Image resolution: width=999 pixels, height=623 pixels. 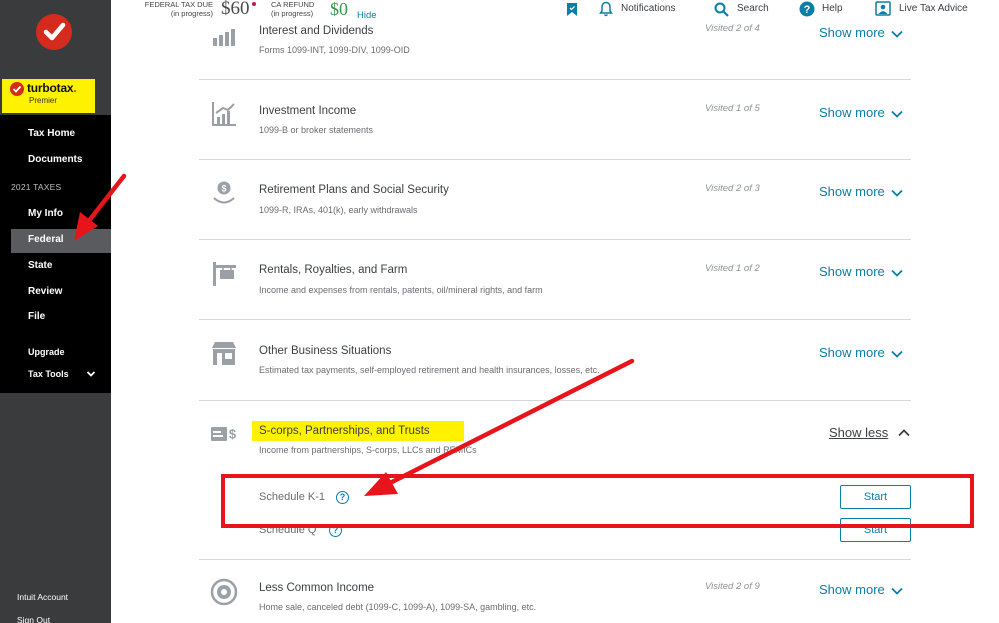 I want to click on annotation-arrow-schedule-k1, so click(x=499, y=427).